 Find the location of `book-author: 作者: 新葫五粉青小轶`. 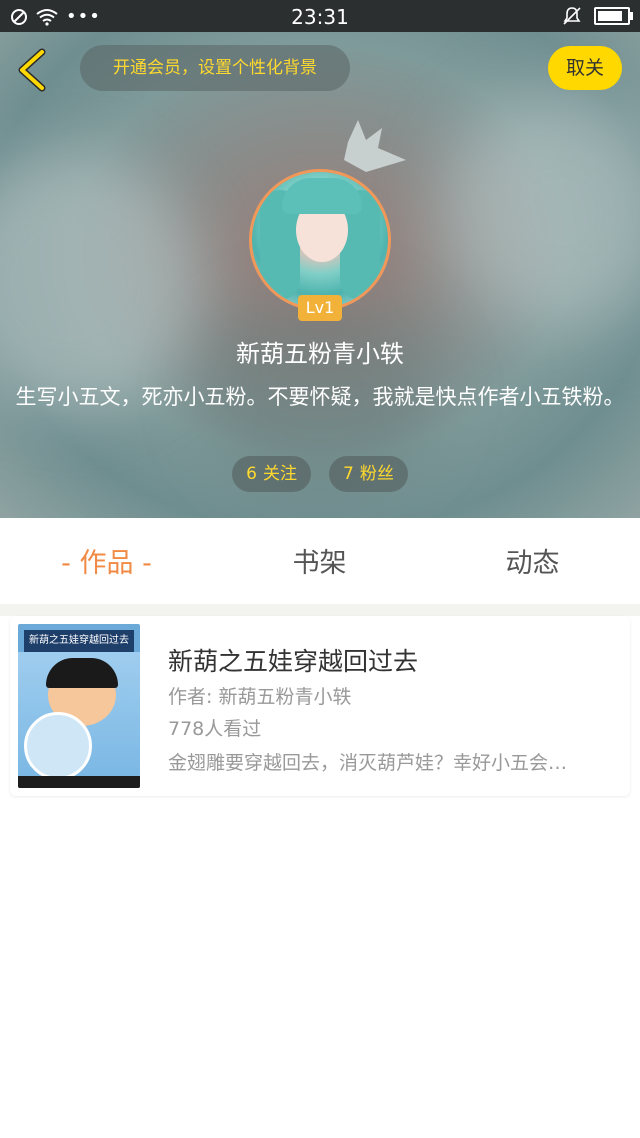

book-author: 作者: 新葫五粉青小轶 is located at coordinates (260, 697).